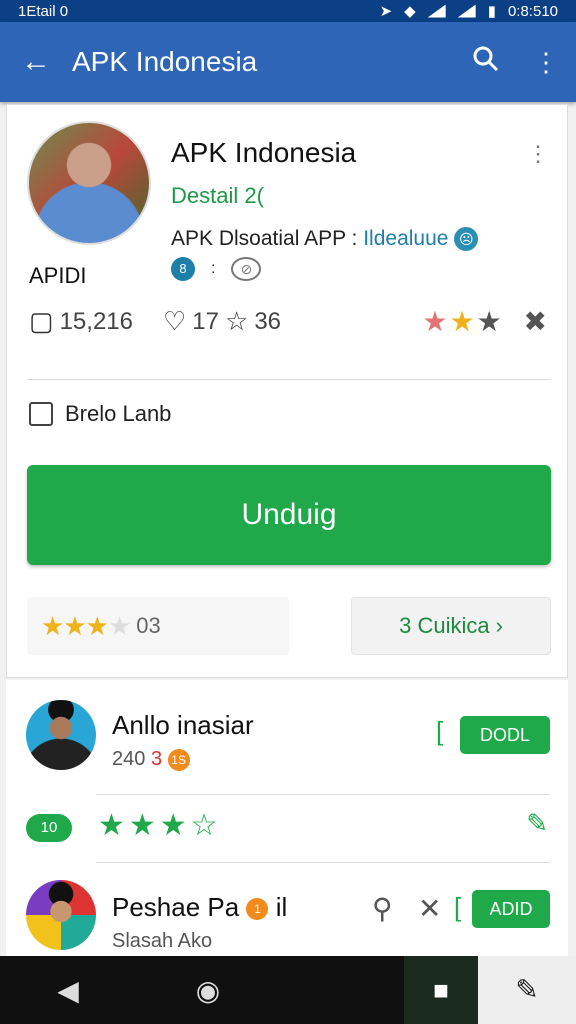  I want to click on rating-summary-stars: ★★★★, so click(86, 625).